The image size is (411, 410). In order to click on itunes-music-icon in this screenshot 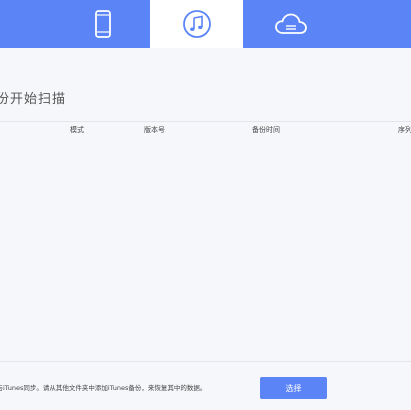, I will do `click(197, 24)`.